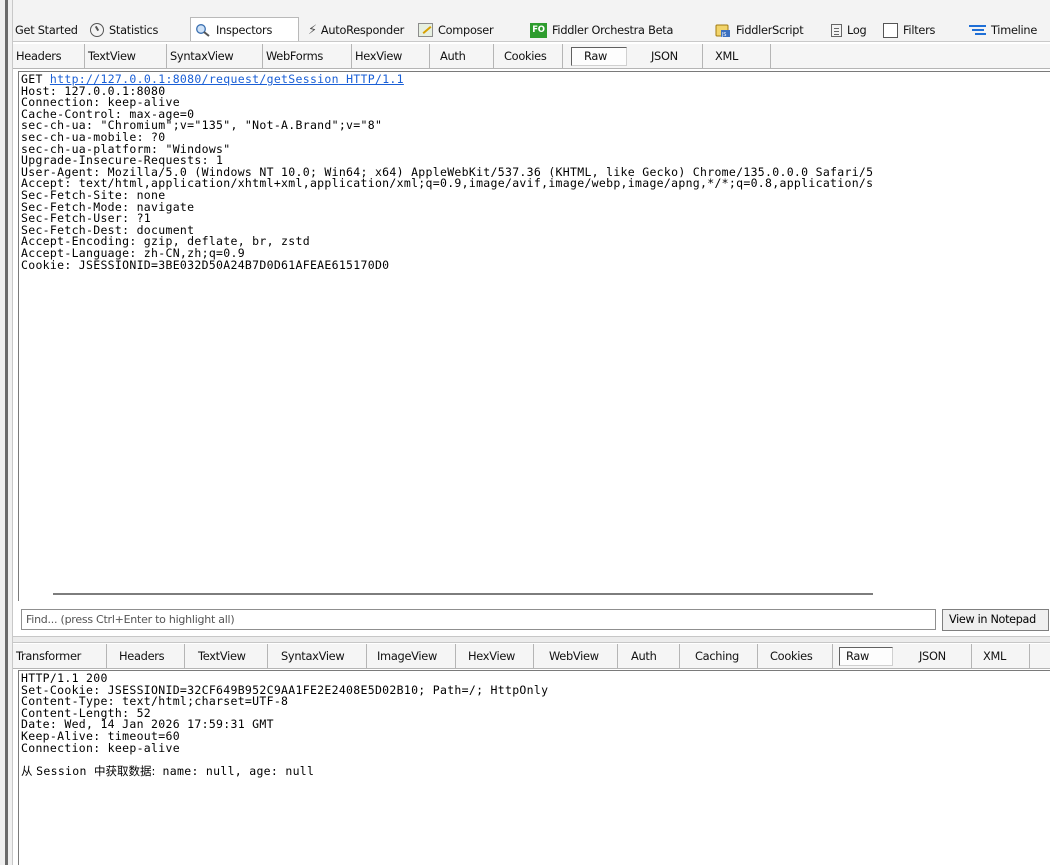 This screenshot has width=1050, height=865. Describe the element at coordinates (669, 56) in the screenshot. I see `request-tab-json: JSON` at that location.